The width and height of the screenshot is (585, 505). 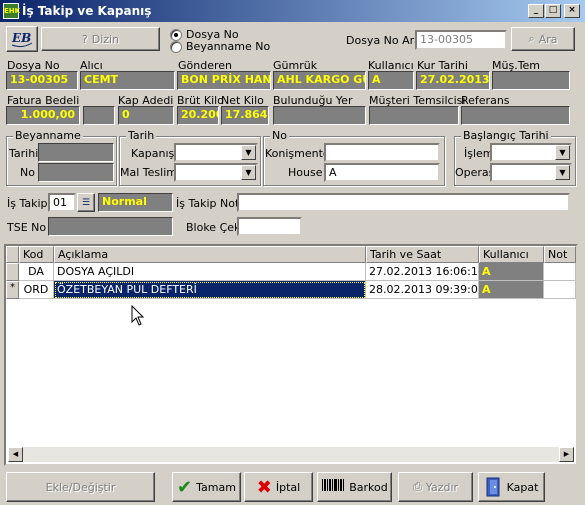 I want to click on row-indicator, so click(x=12, y=272).